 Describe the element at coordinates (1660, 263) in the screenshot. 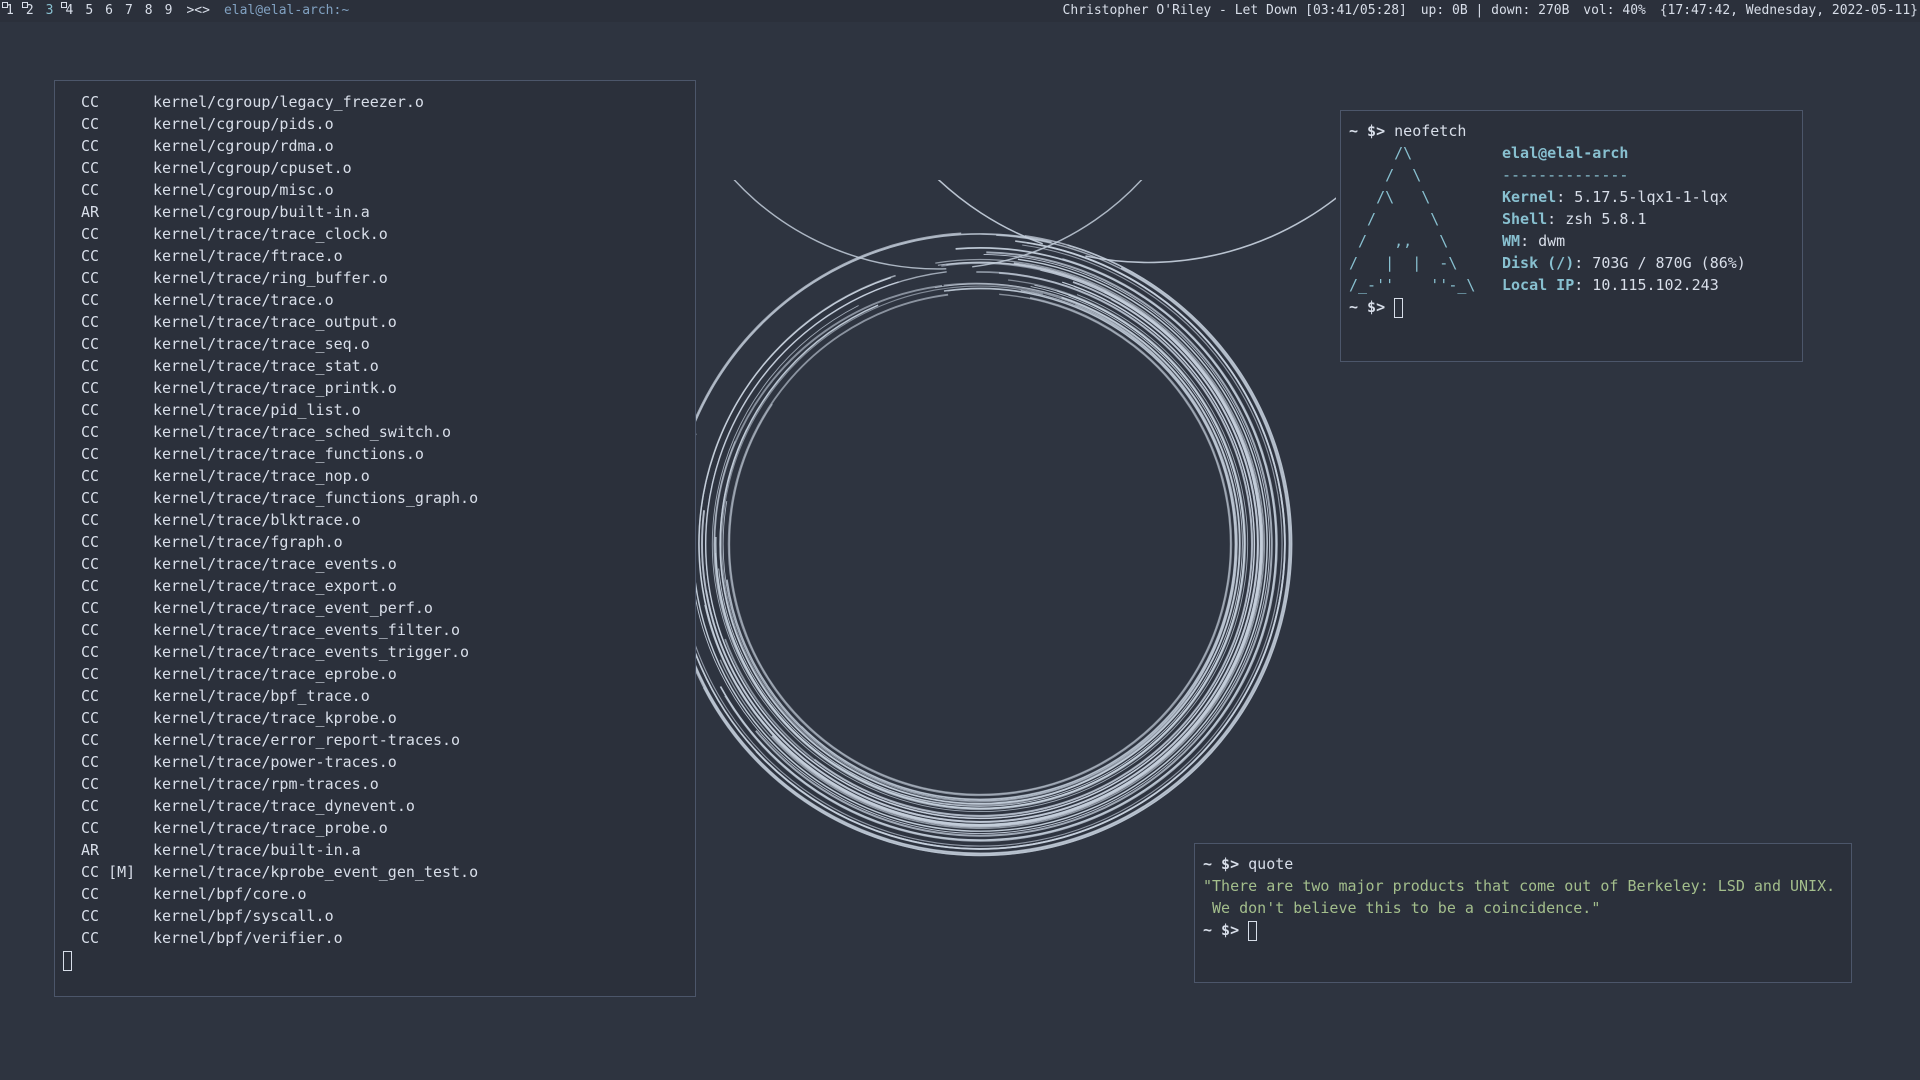

I see `info-value: : 703G / 870G (86%)` at that location.